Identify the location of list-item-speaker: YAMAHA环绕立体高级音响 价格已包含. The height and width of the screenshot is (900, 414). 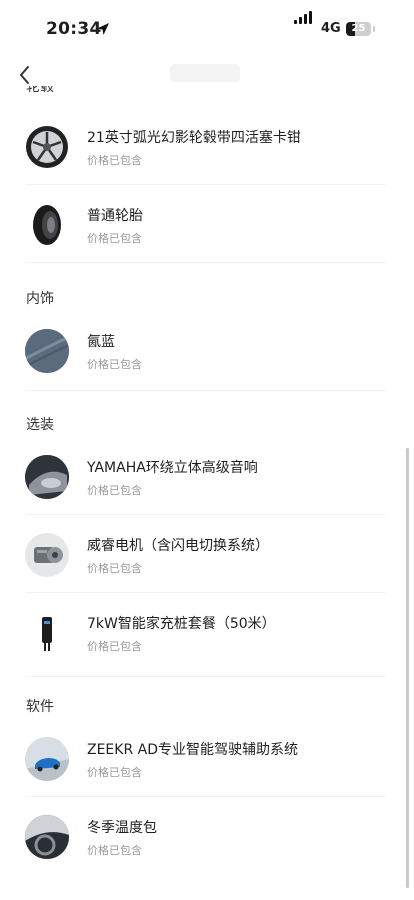
(200, 477).